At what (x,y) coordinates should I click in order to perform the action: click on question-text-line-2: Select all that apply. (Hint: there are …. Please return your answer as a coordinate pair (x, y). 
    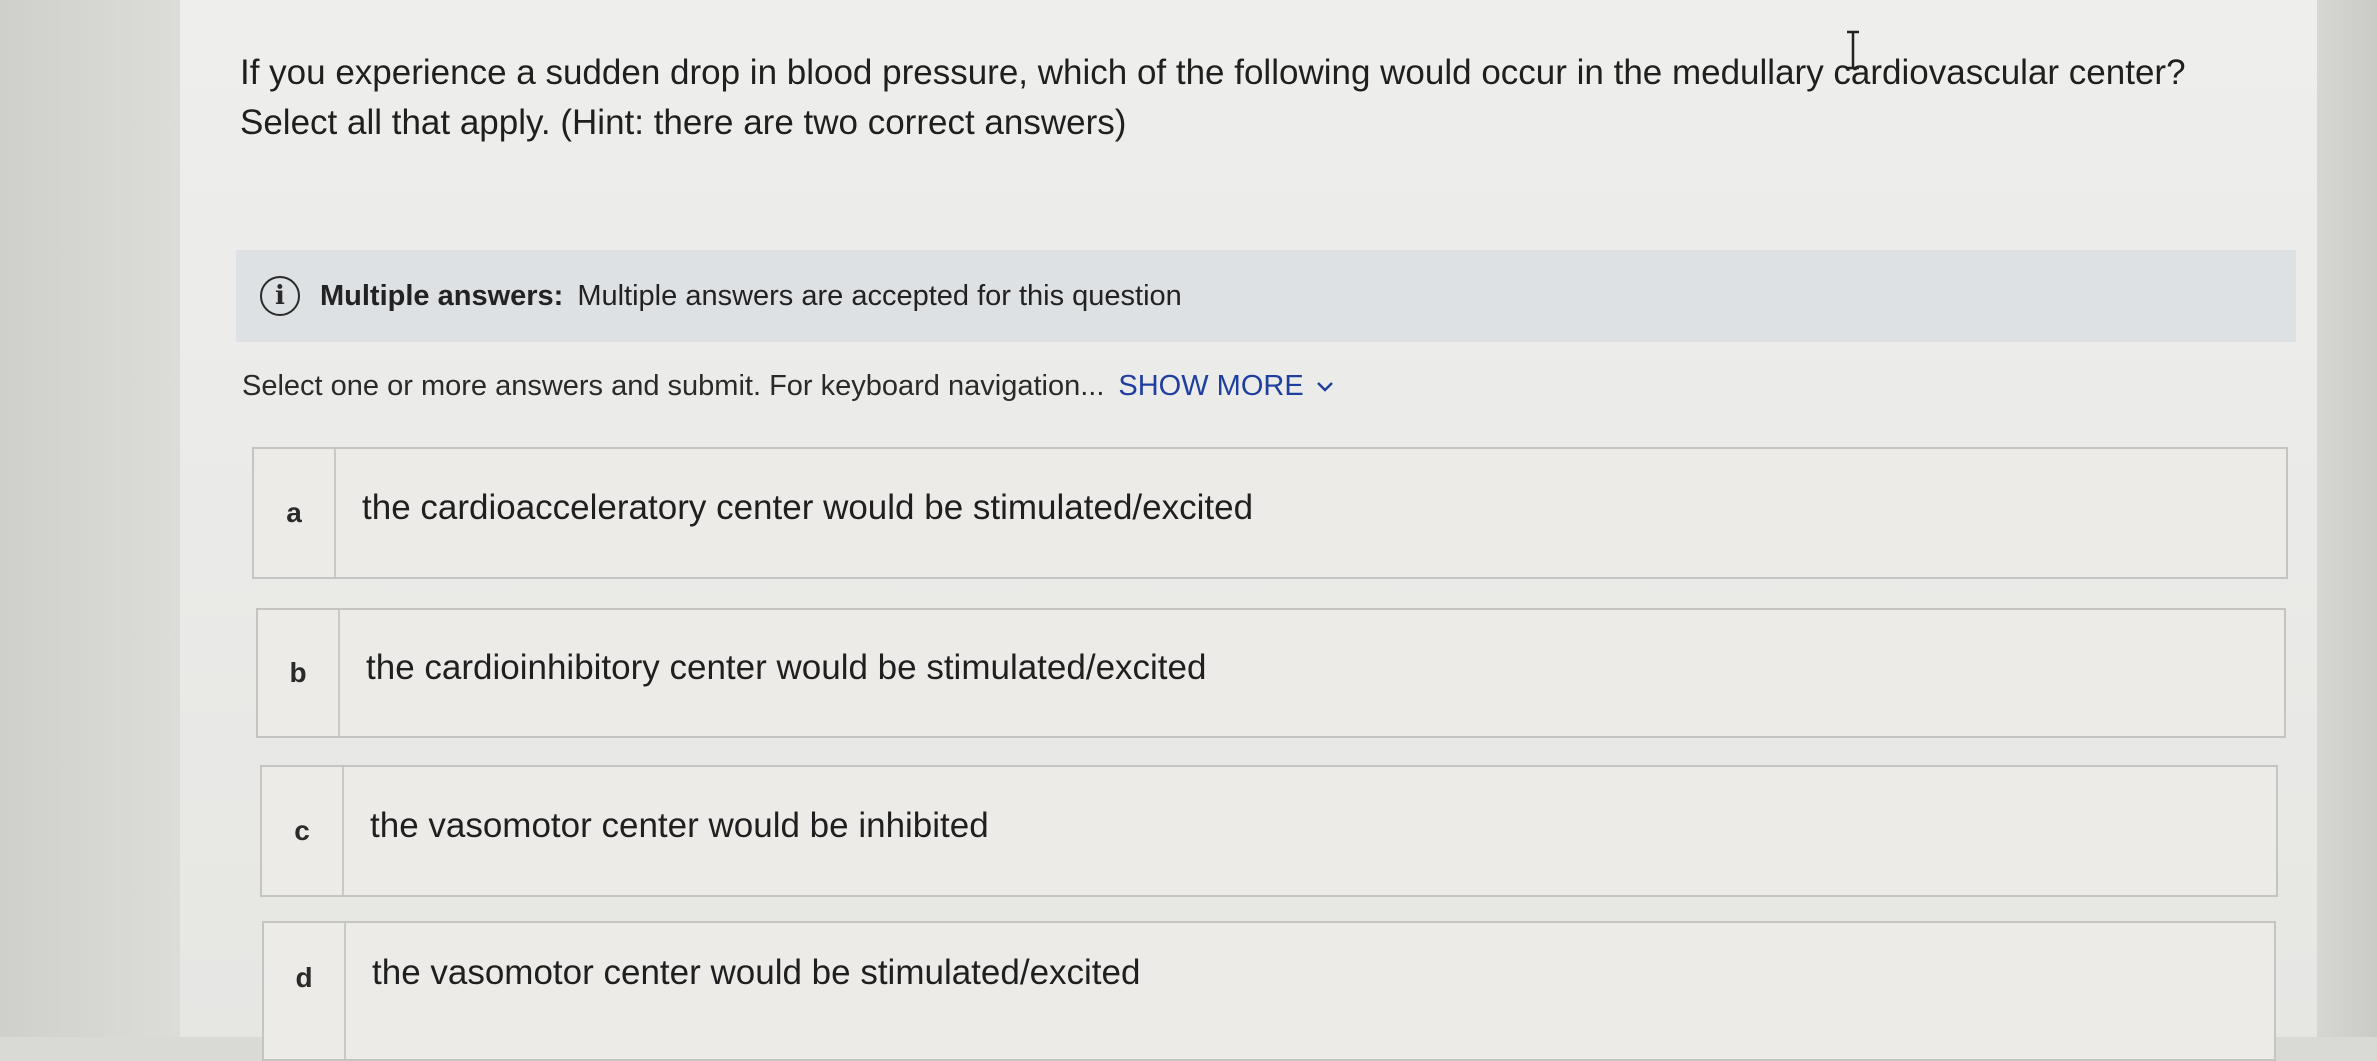
    Looking at the image, I should click on (683, 122).